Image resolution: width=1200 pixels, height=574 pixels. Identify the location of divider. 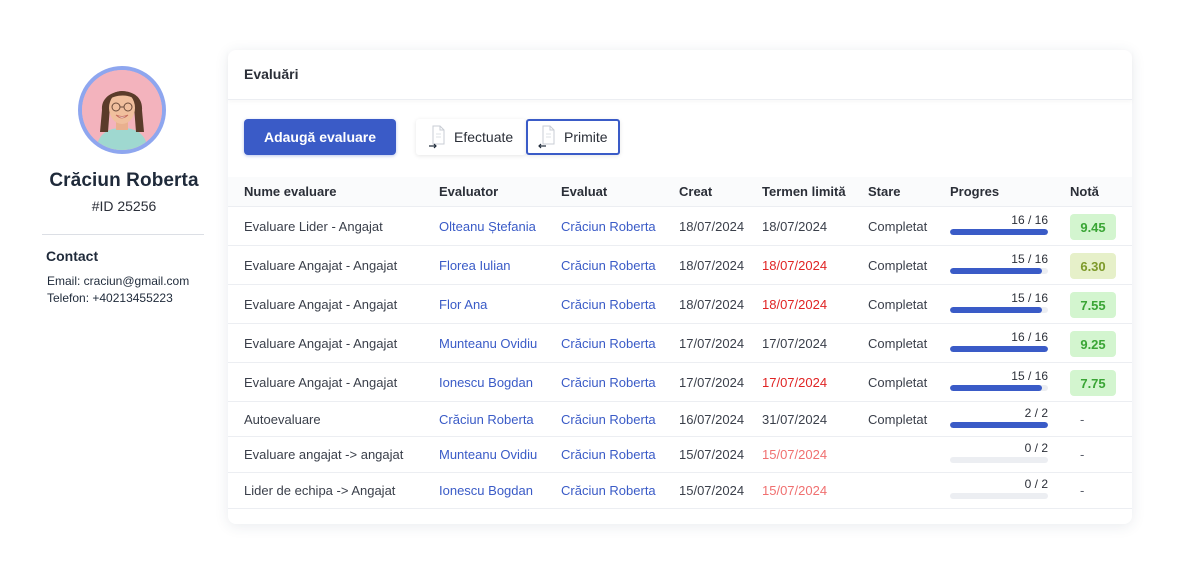
(123, 234).